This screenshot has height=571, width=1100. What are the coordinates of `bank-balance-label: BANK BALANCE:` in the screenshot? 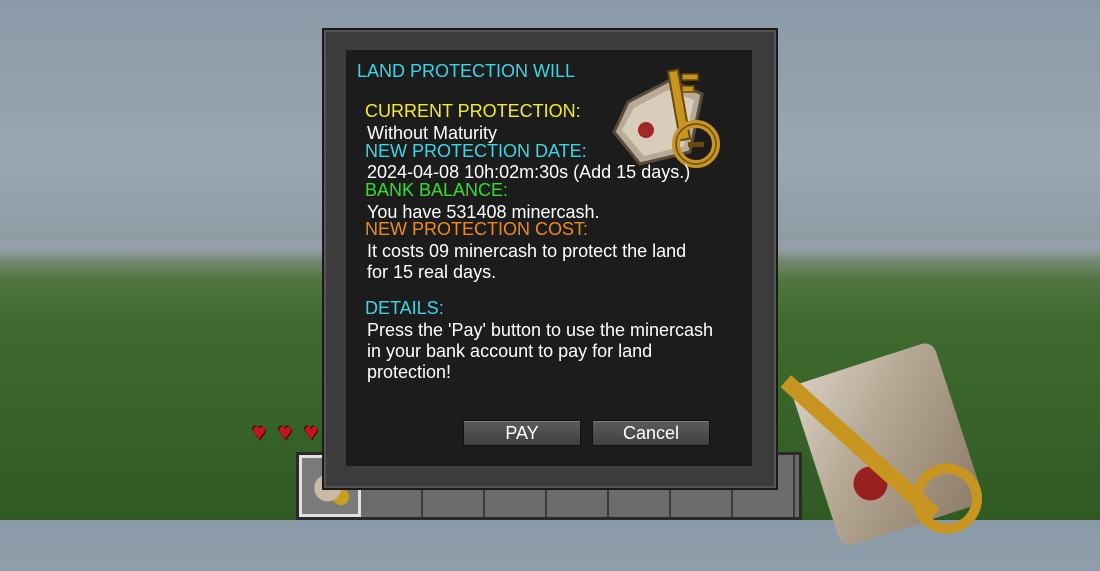 It's located at (437, 190).